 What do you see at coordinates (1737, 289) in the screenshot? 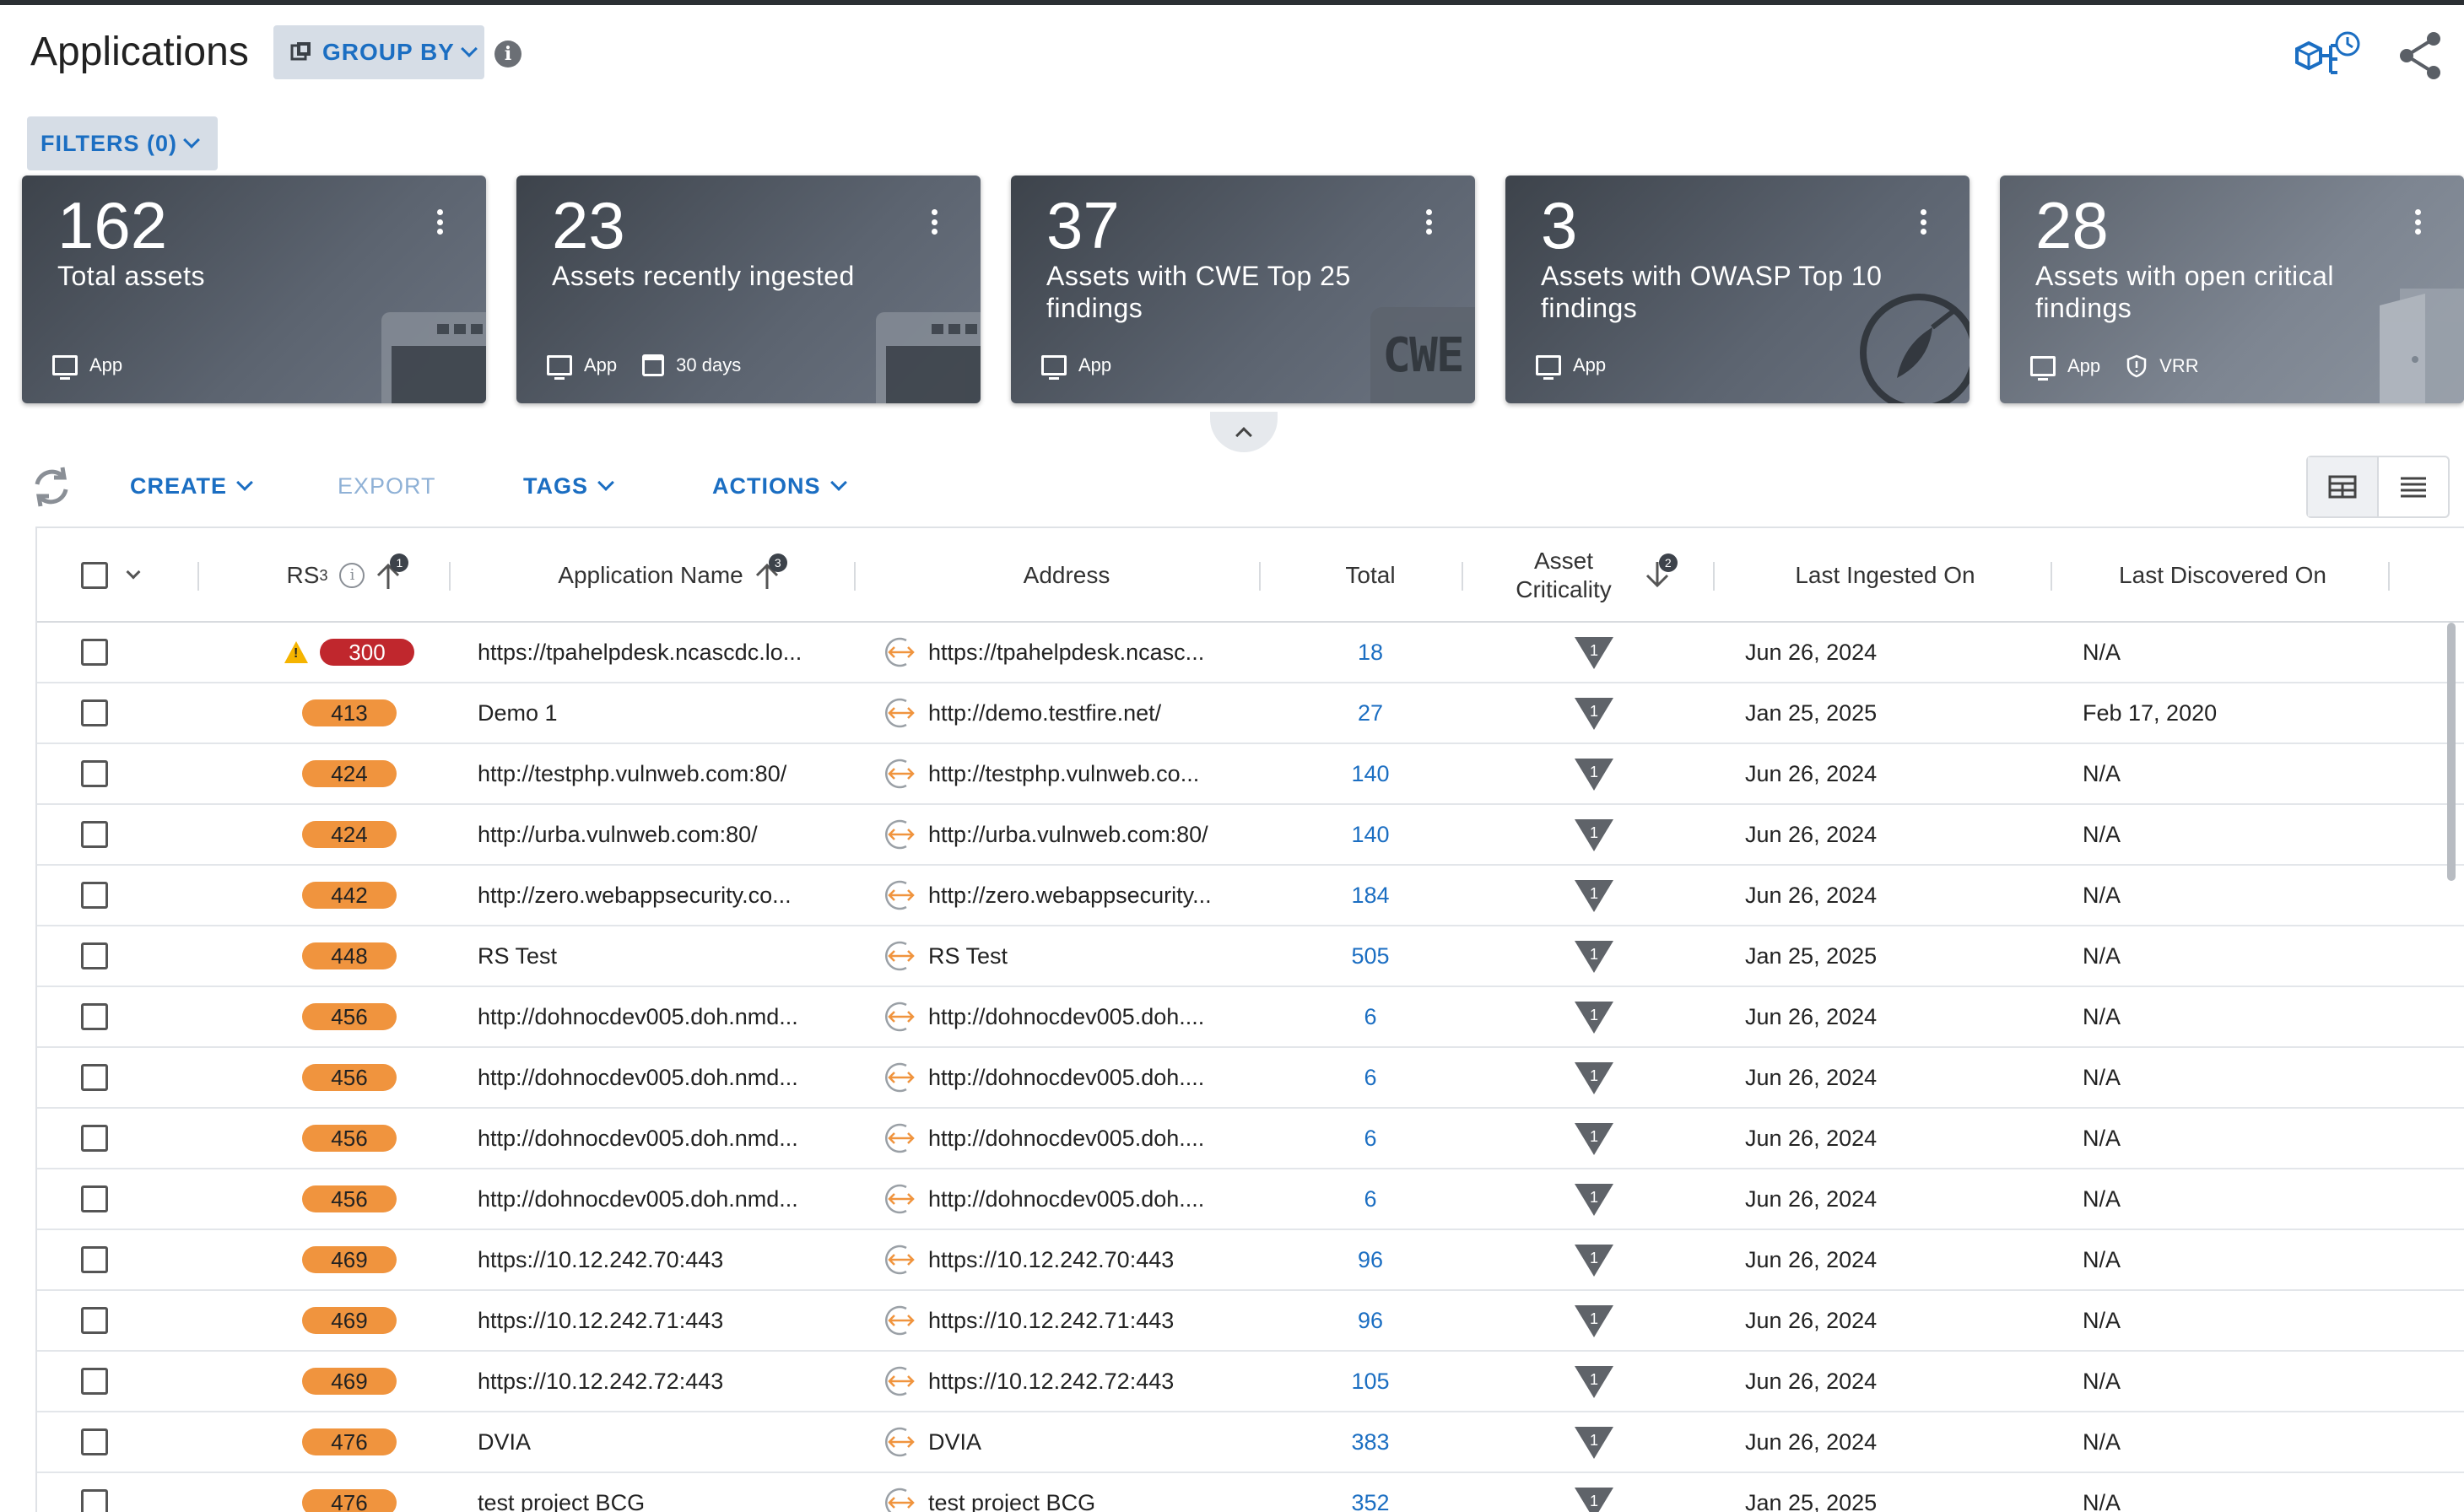
I see `card-owasp-top-10: 3 Assets with OWASP Top 10 findings App` at bounding box center [1737, 289].